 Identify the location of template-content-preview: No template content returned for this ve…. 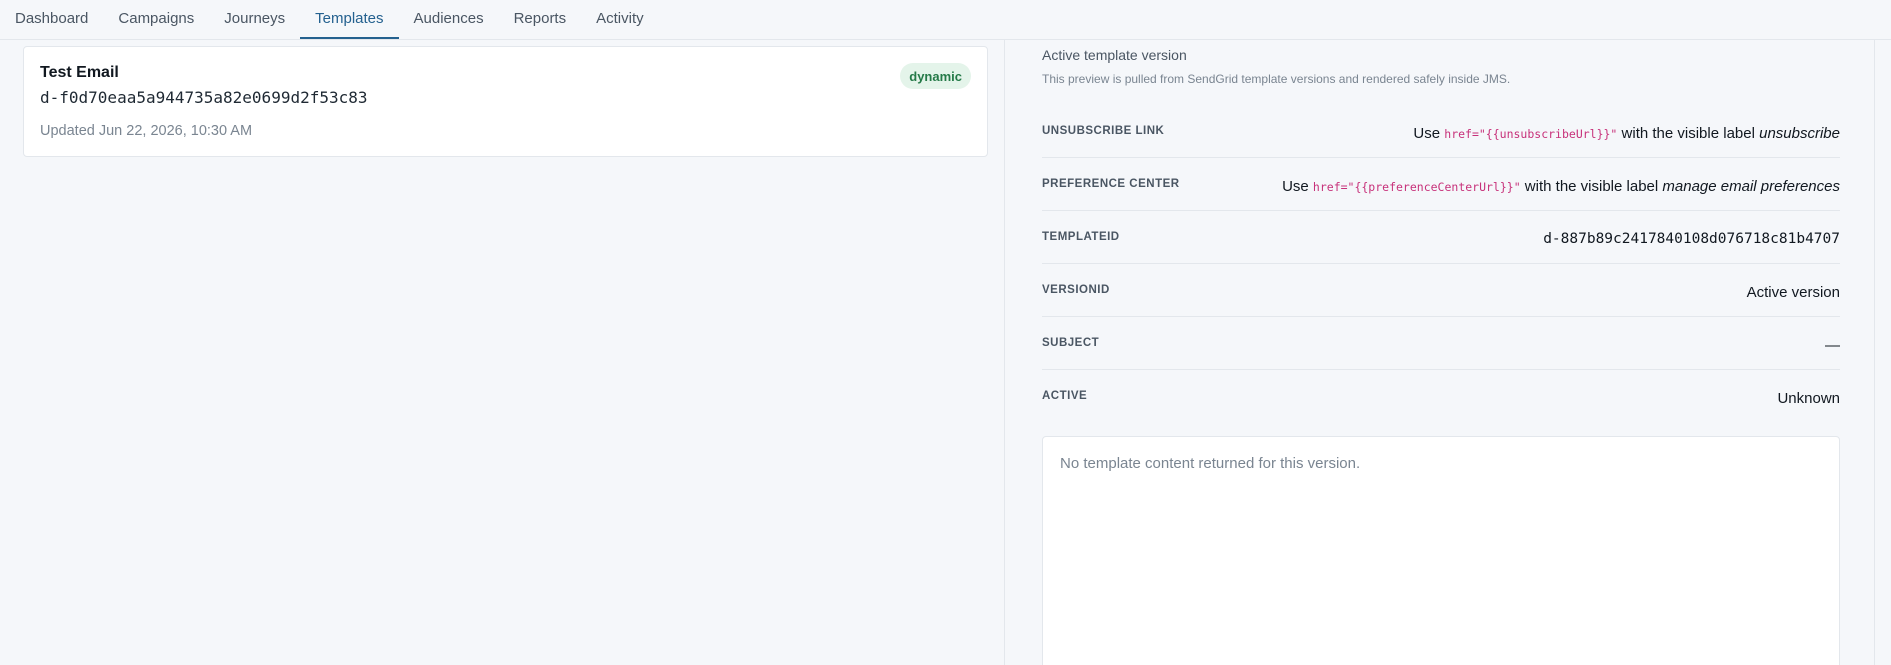
(1441, 550).